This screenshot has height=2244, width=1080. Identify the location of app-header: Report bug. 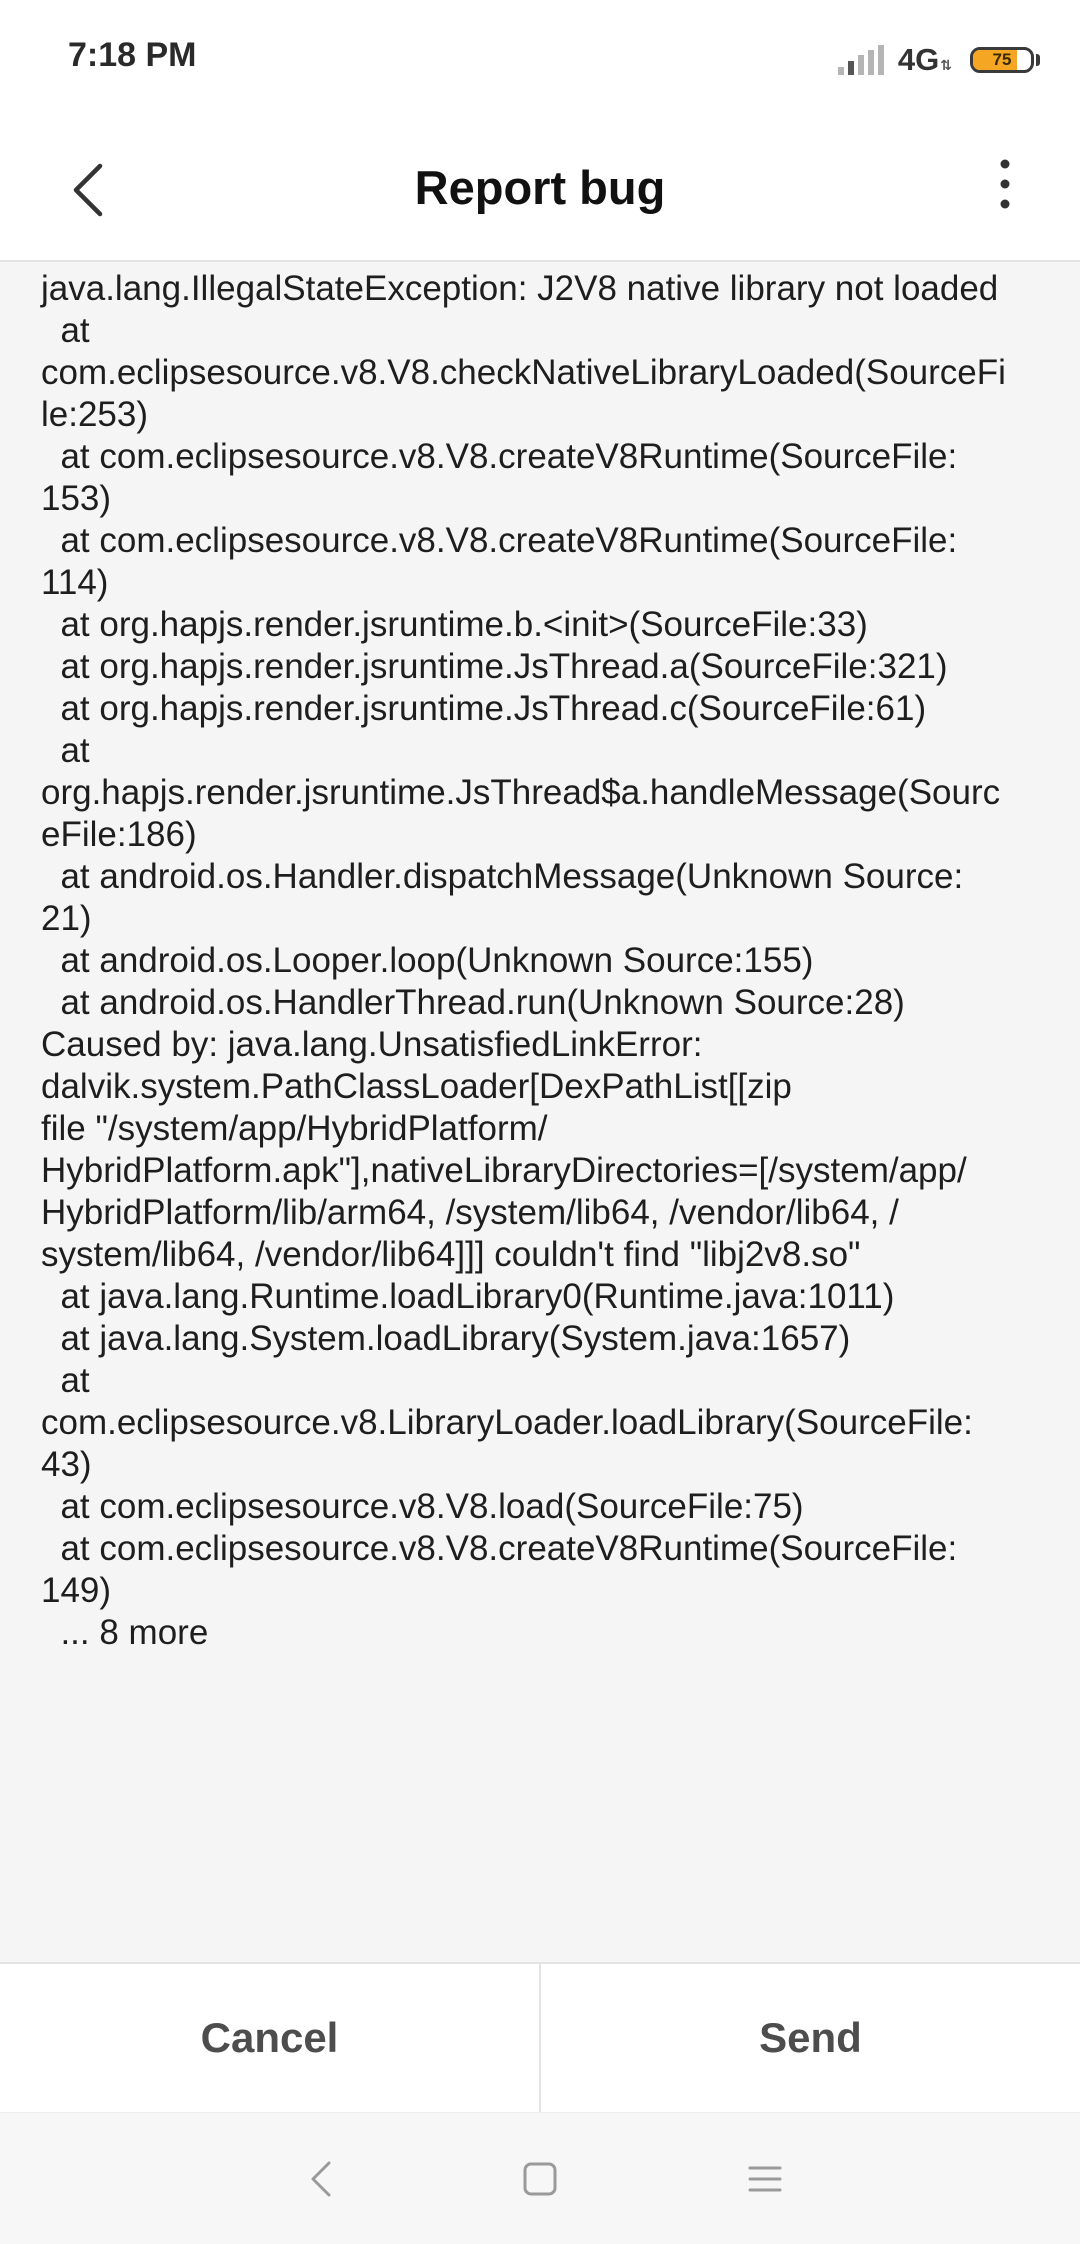
(540, 189).